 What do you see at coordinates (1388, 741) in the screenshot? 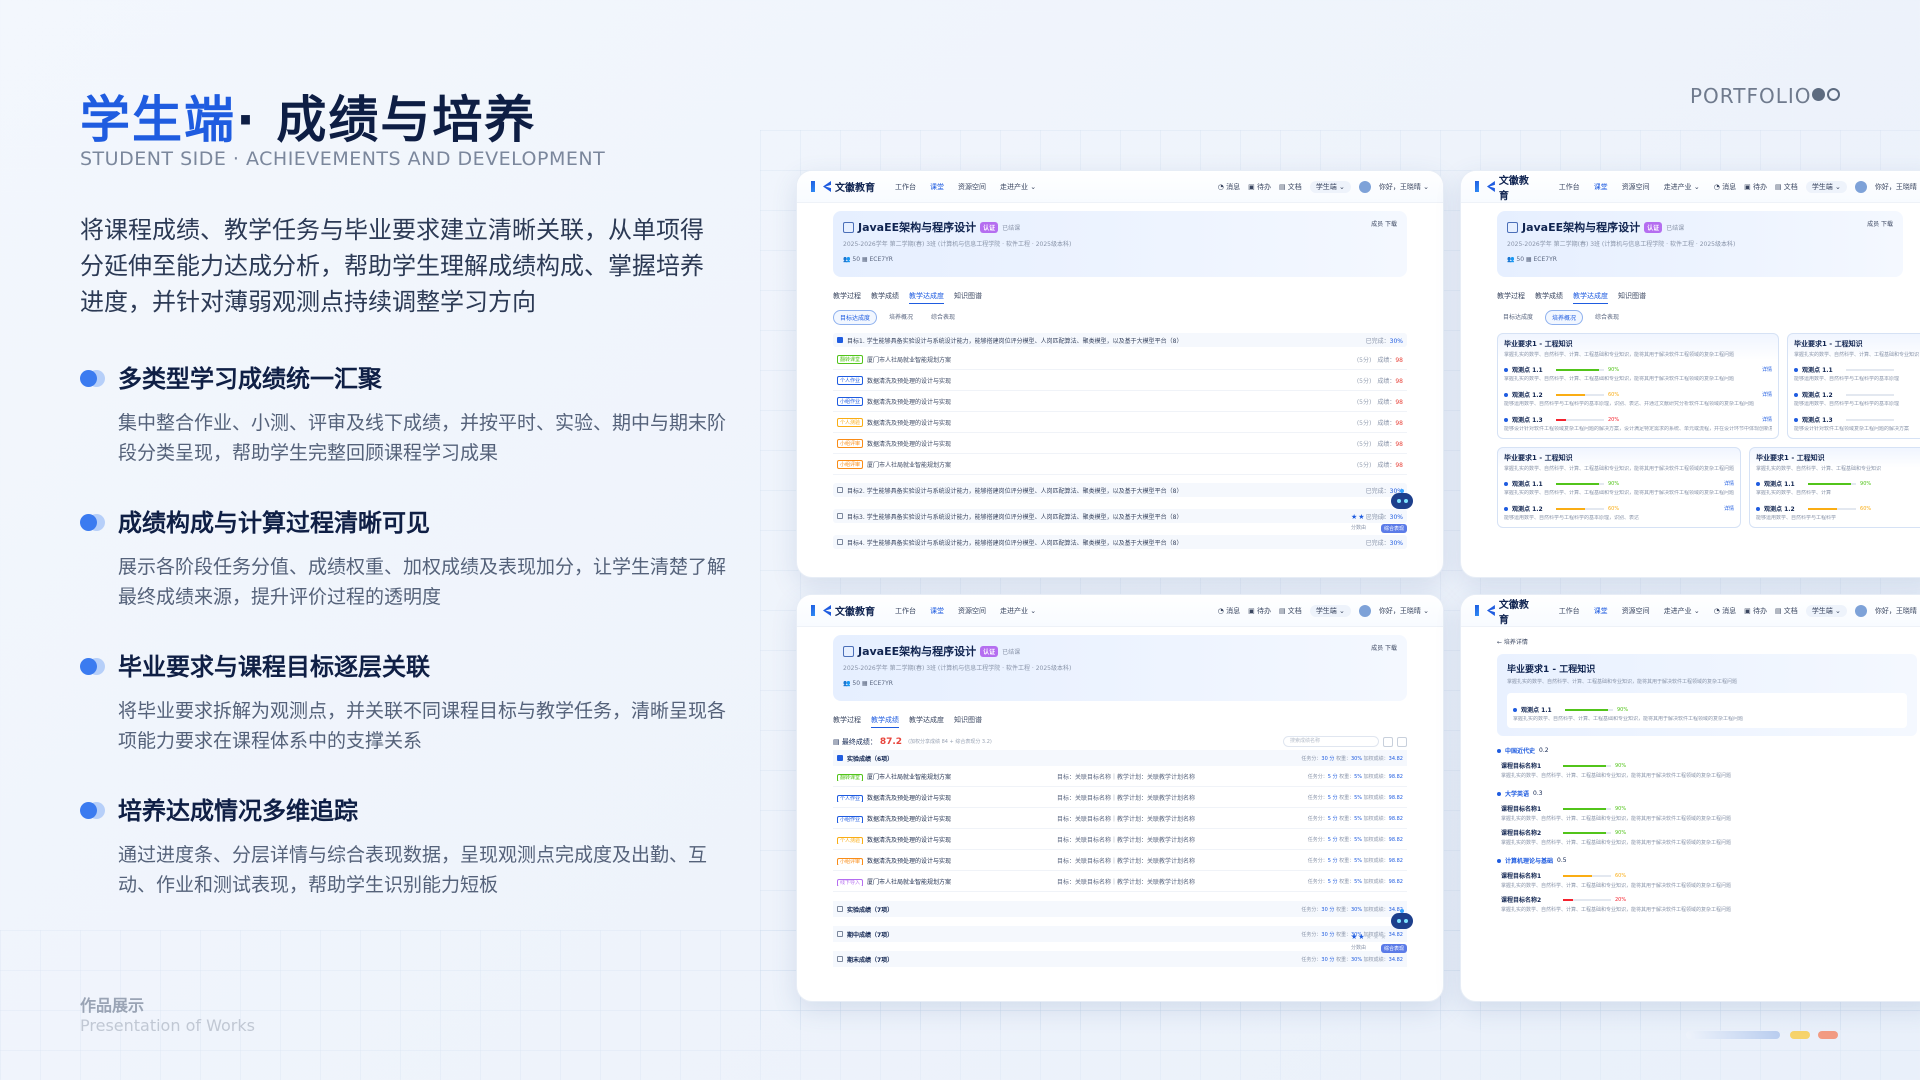
I see `filter-icon` at bounding box center [1388, 741].